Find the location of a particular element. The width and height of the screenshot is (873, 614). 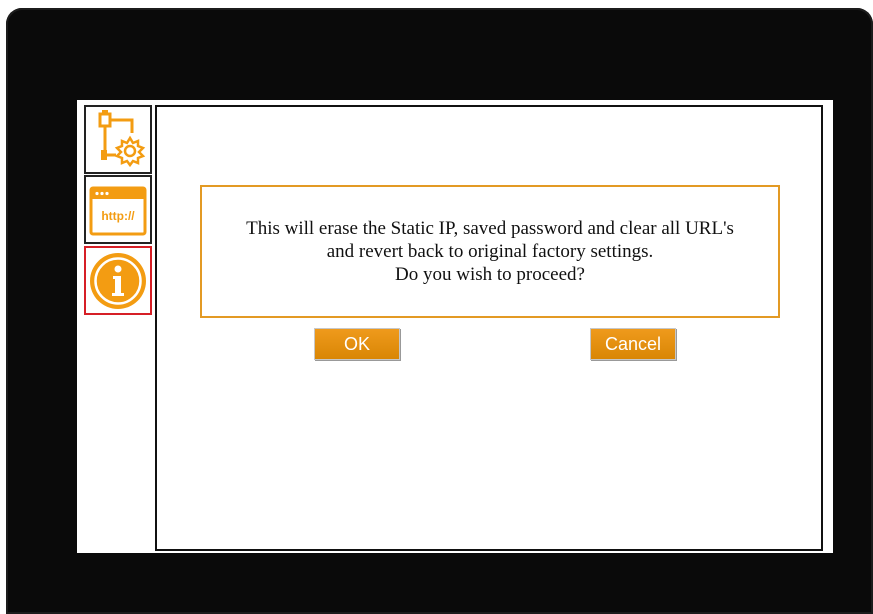

cancel-button: Cancel is located at coordinates (633, 344).